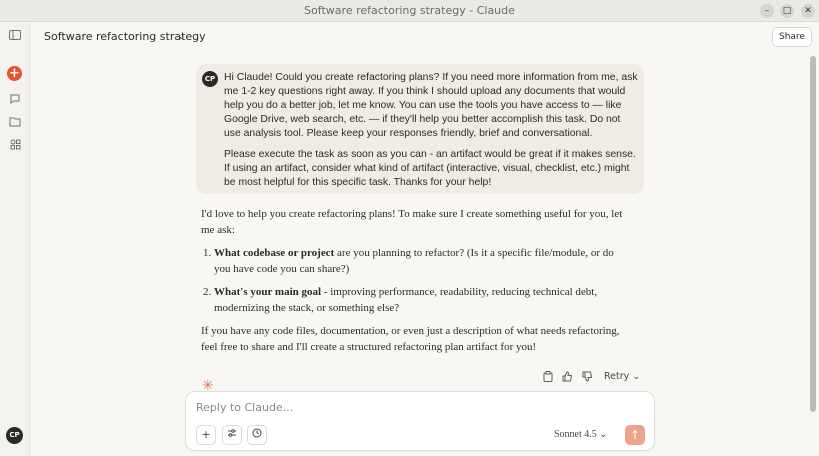 Image resolution: width=819 pixels, height=456 pixels. I want to click on restore-icon: □, so click(787, 11).